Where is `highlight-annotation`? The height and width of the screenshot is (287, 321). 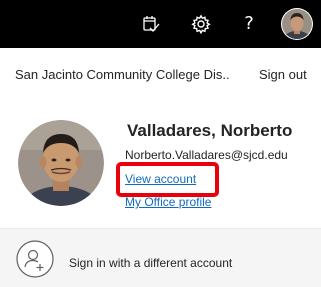 highlight-annotation is located at coordinates (167, 179).